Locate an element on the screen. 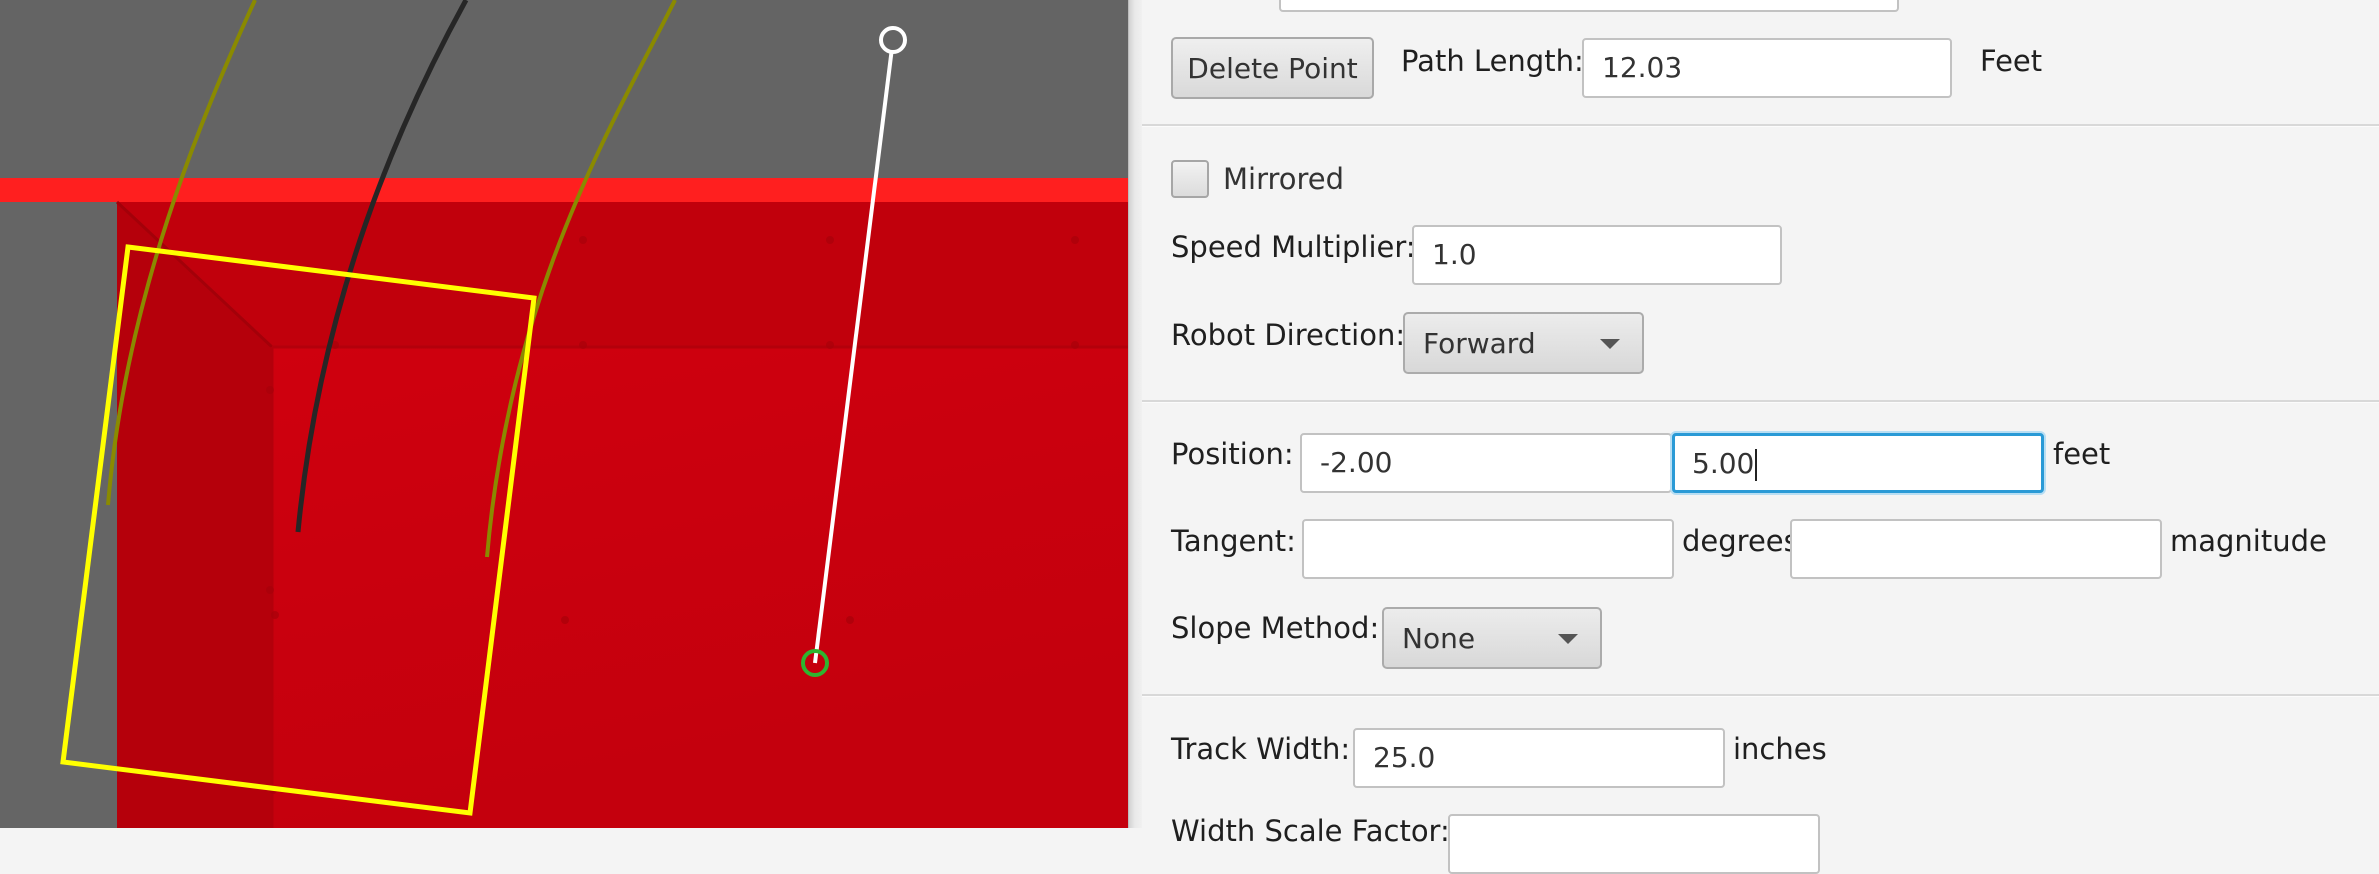  width-scale-field is located at coordinates (1634, 844).